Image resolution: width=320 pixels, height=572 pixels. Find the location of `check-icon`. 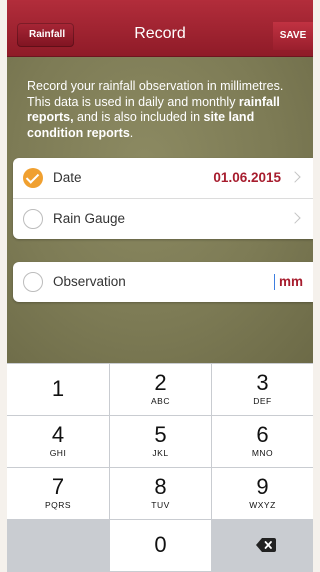

check-icon is located at coordinates (33, 178).